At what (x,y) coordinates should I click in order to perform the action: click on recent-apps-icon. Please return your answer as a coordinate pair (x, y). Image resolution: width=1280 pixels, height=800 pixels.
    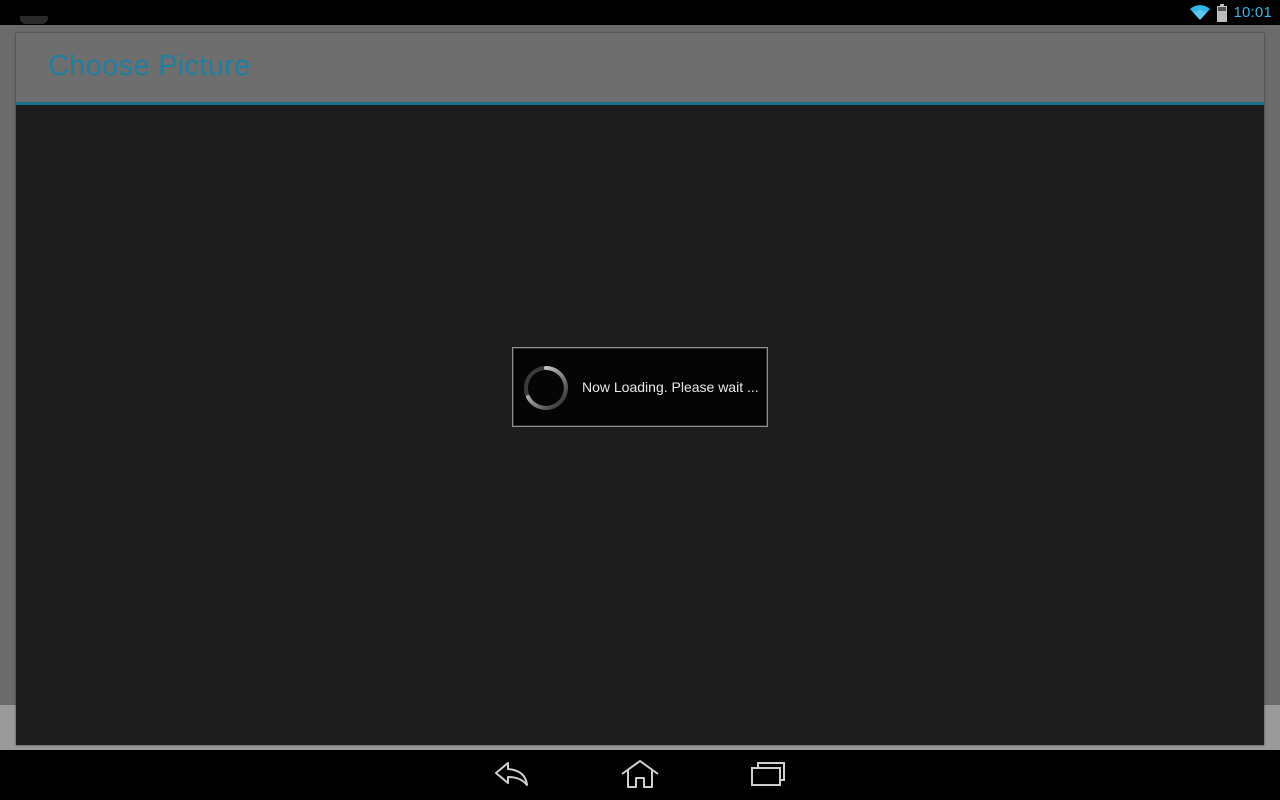
    Looking at the image, I should click on (768, 776).